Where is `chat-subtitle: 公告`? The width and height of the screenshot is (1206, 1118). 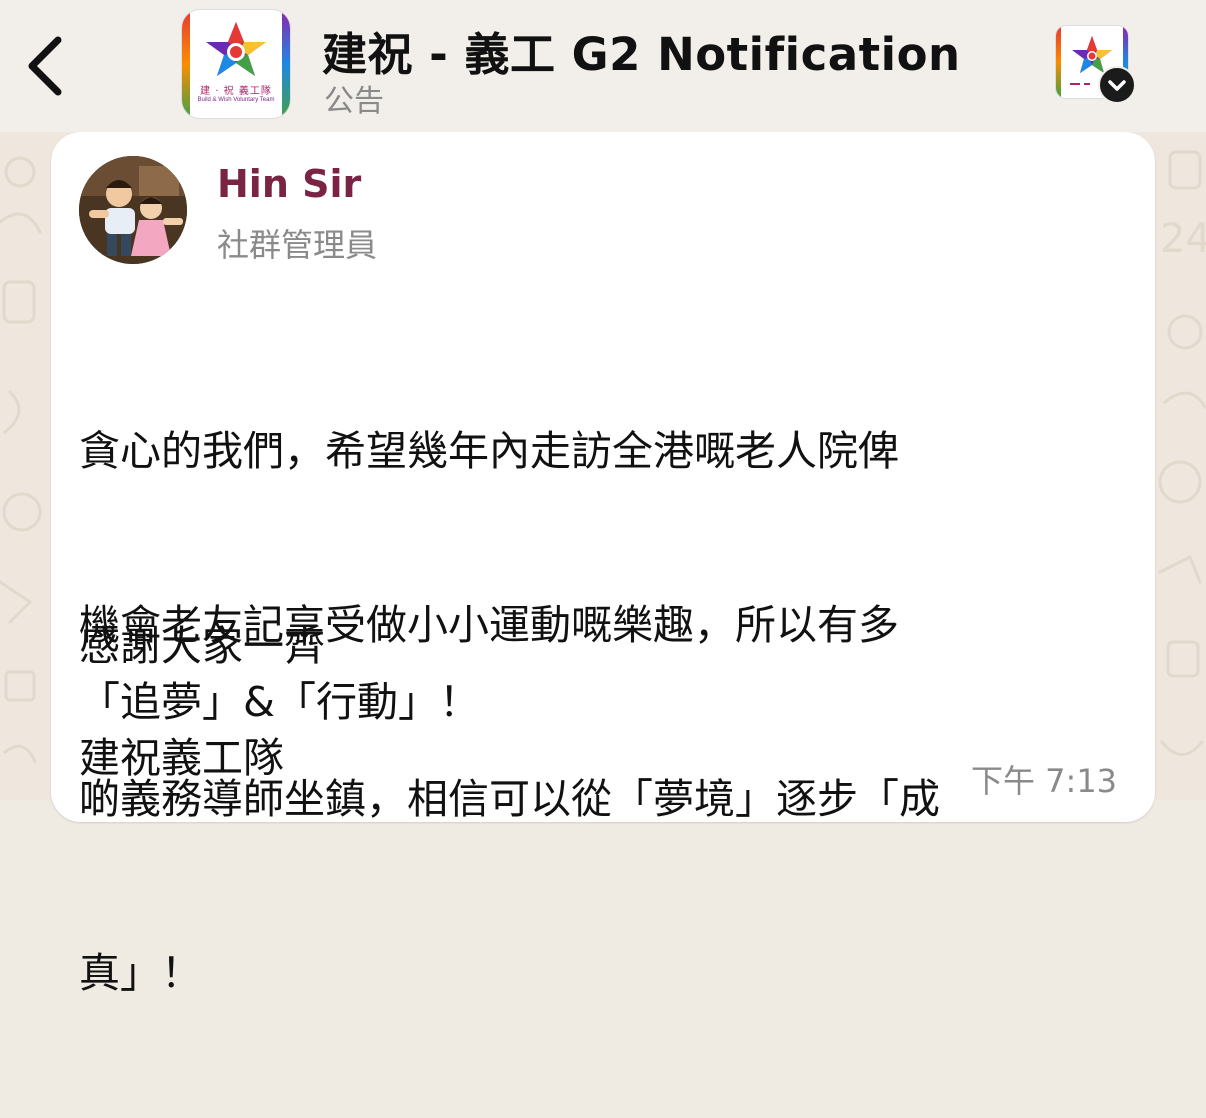
chat-subtitle: 公告 is located at coordinates (354, 101).